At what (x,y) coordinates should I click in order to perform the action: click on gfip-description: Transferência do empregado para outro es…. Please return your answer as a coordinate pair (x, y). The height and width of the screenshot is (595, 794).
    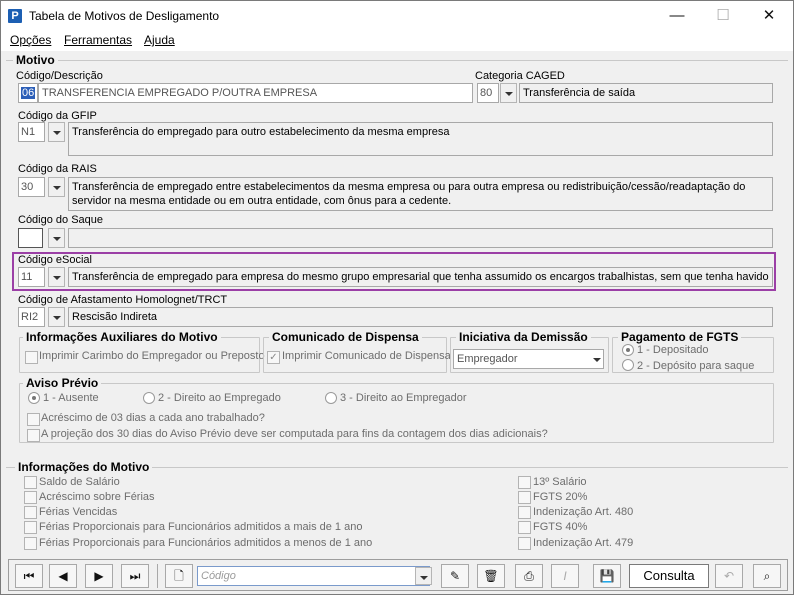
    Looking at the image, I should click on (420, 139).